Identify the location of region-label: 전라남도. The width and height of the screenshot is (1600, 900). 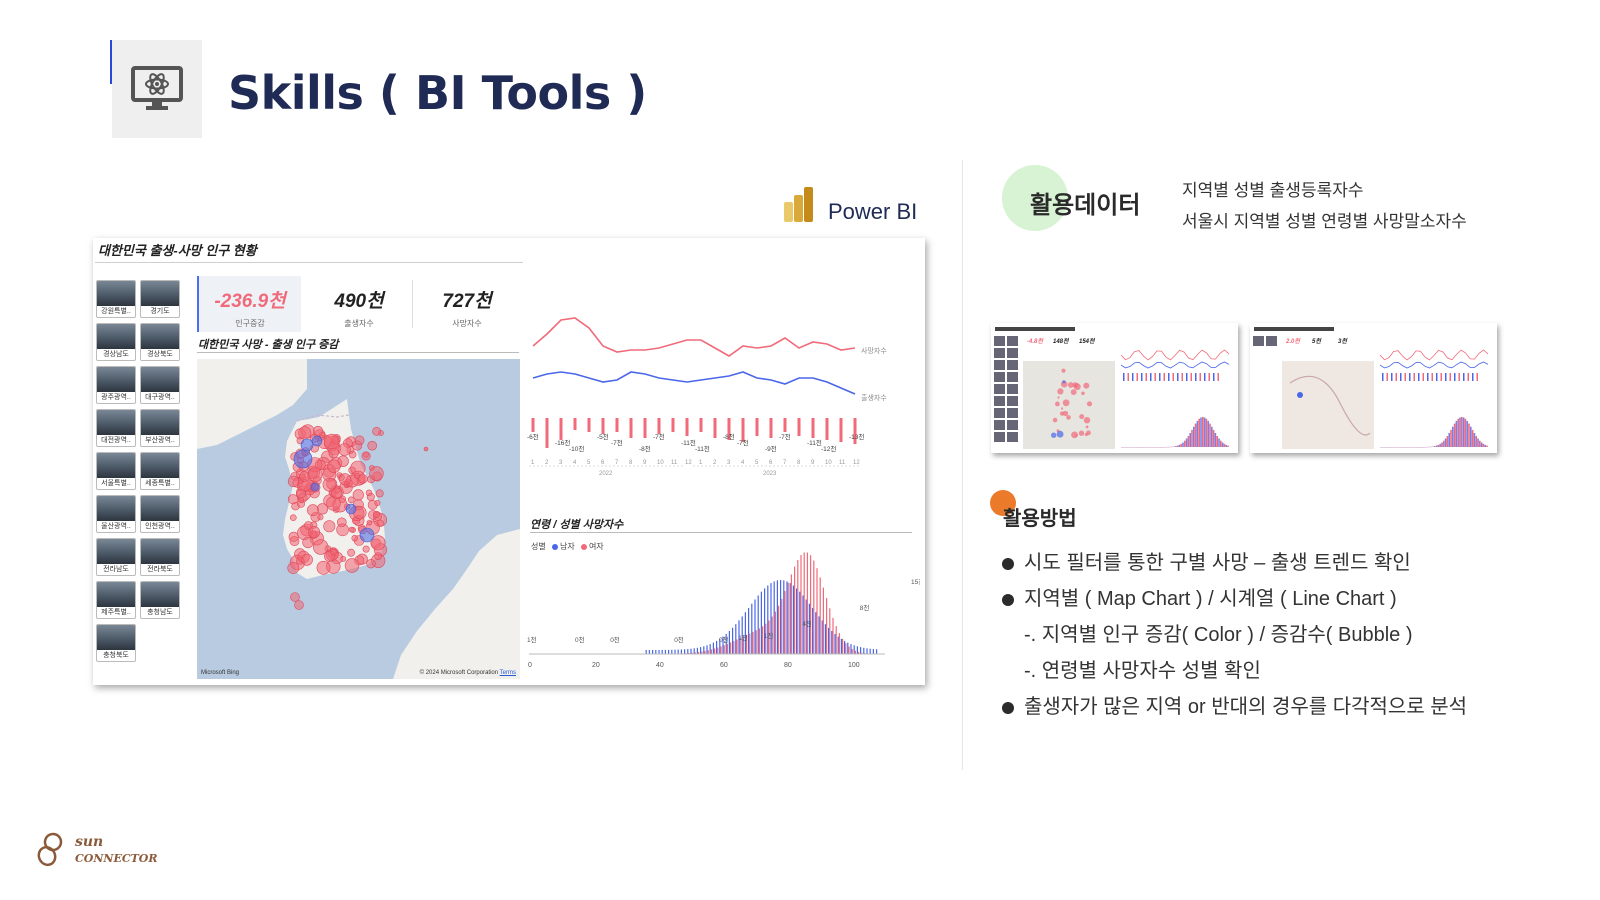
(116, 569).